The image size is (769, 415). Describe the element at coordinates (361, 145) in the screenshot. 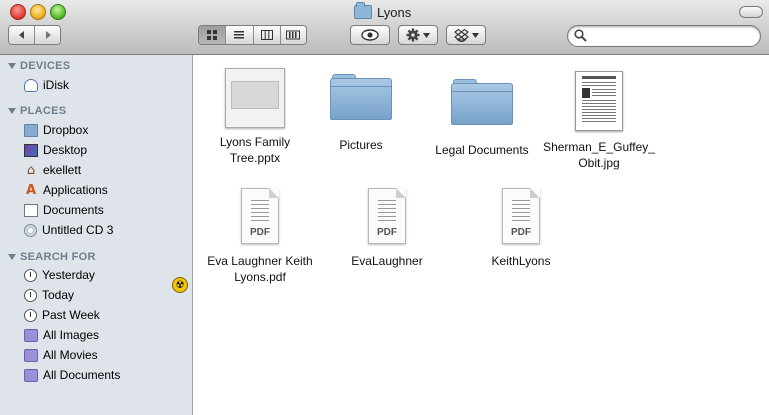

I see `file-name: Pictures` at that location.